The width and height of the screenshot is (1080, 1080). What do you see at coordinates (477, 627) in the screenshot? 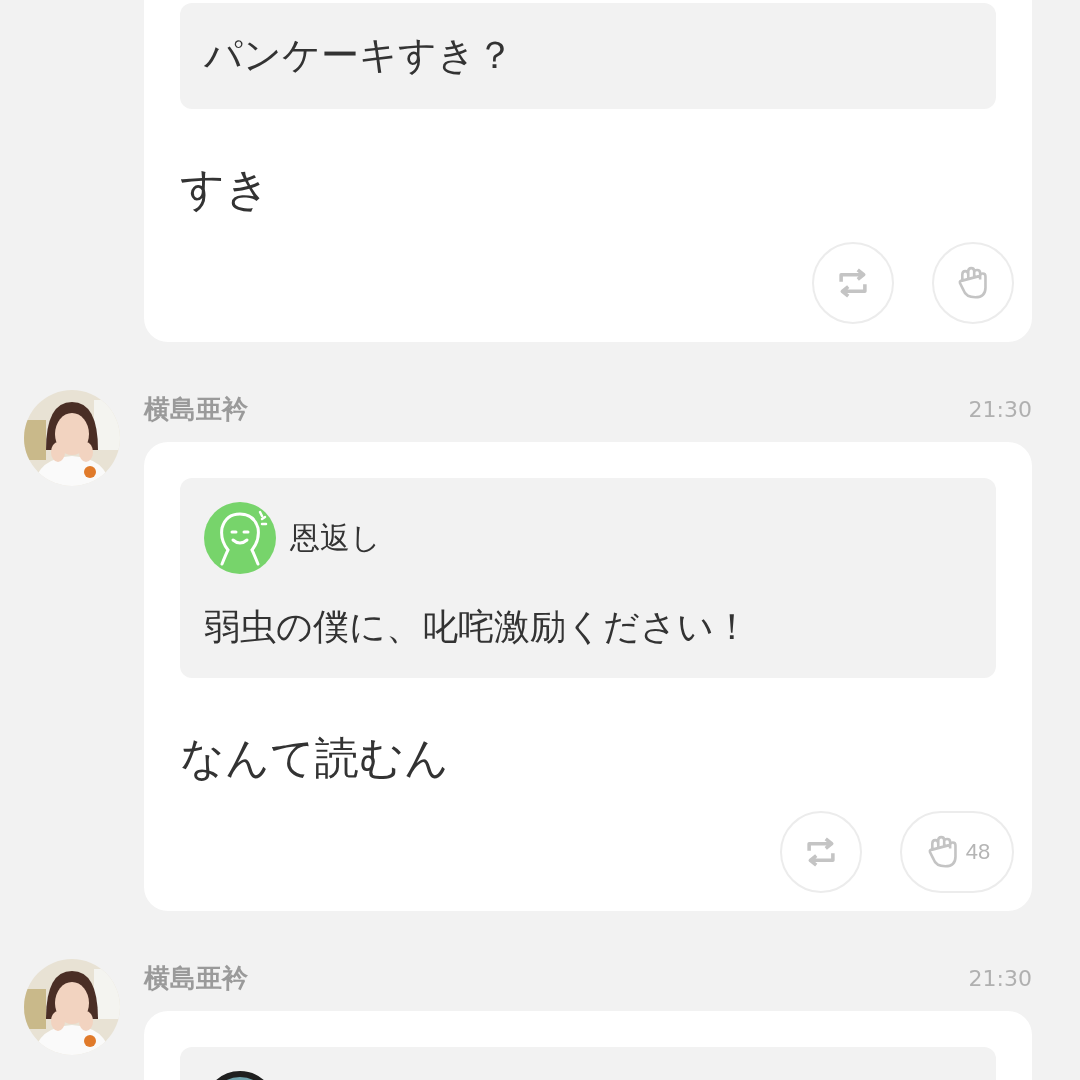
I see `question-text: 弱虫の僕に、叱咤激励ください！` at bounding box center [477, 627].